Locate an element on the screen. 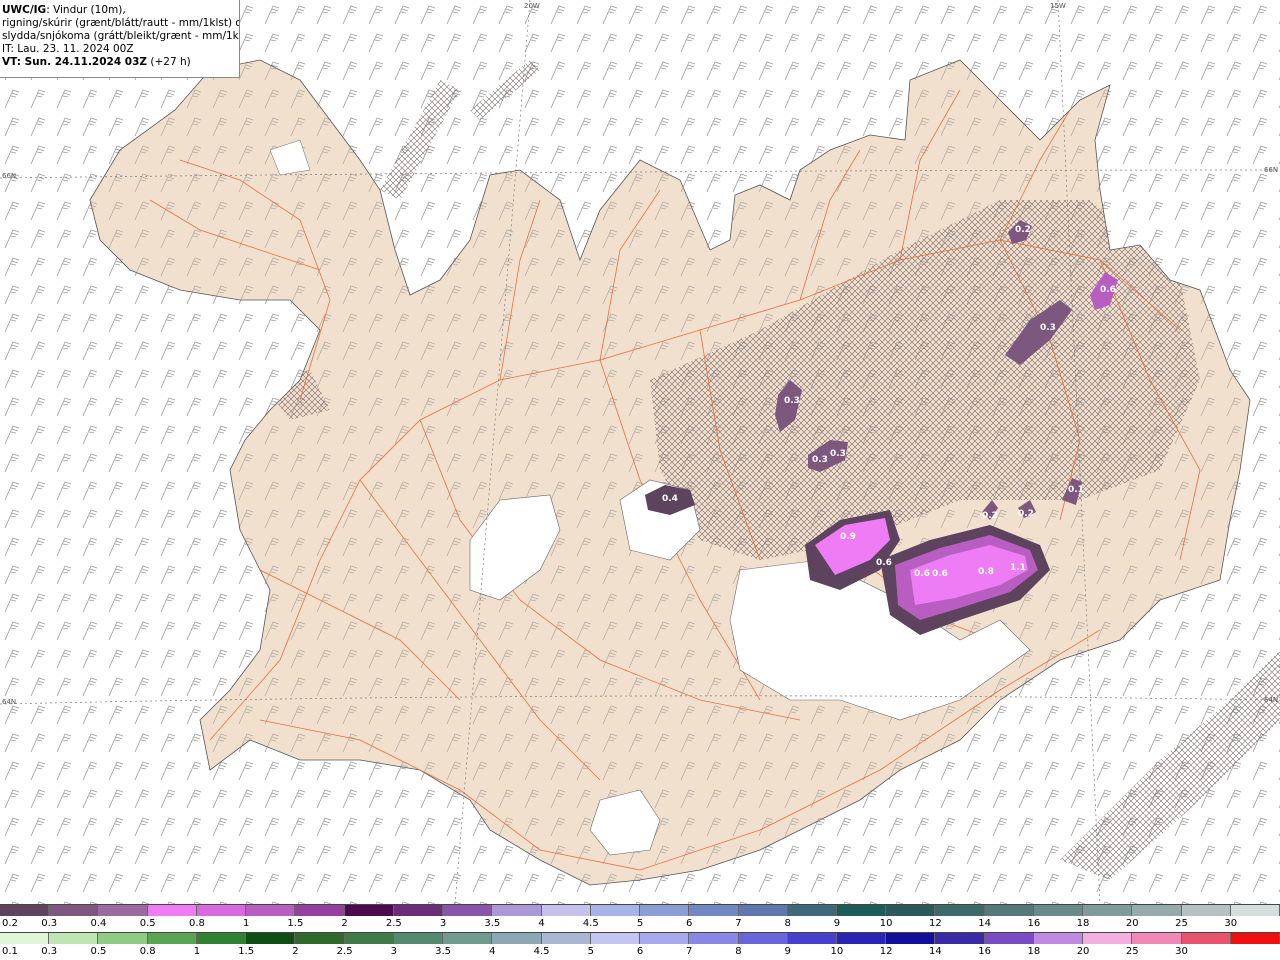 The height and width of the screenshot is (960, 1280). rain-color-scale is located at coordinates (640, 938).